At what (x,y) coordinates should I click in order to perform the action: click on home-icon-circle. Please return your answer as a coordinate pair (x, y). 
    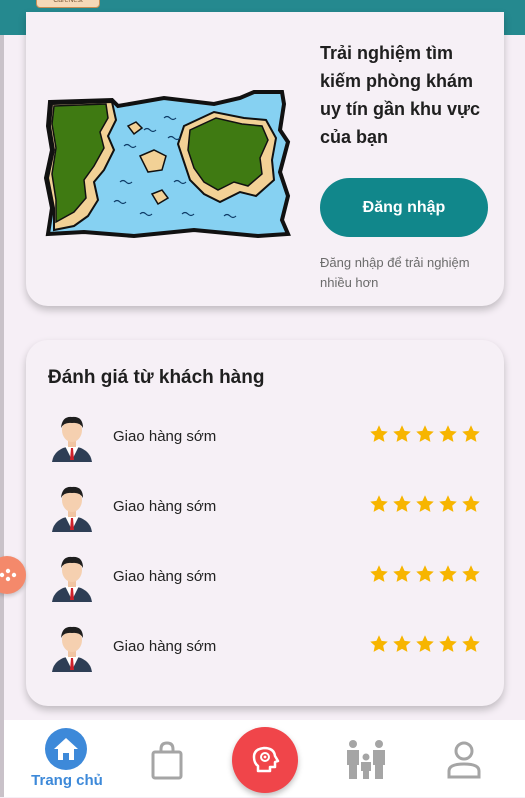
    Looking at the image, I should click on (66, 749).